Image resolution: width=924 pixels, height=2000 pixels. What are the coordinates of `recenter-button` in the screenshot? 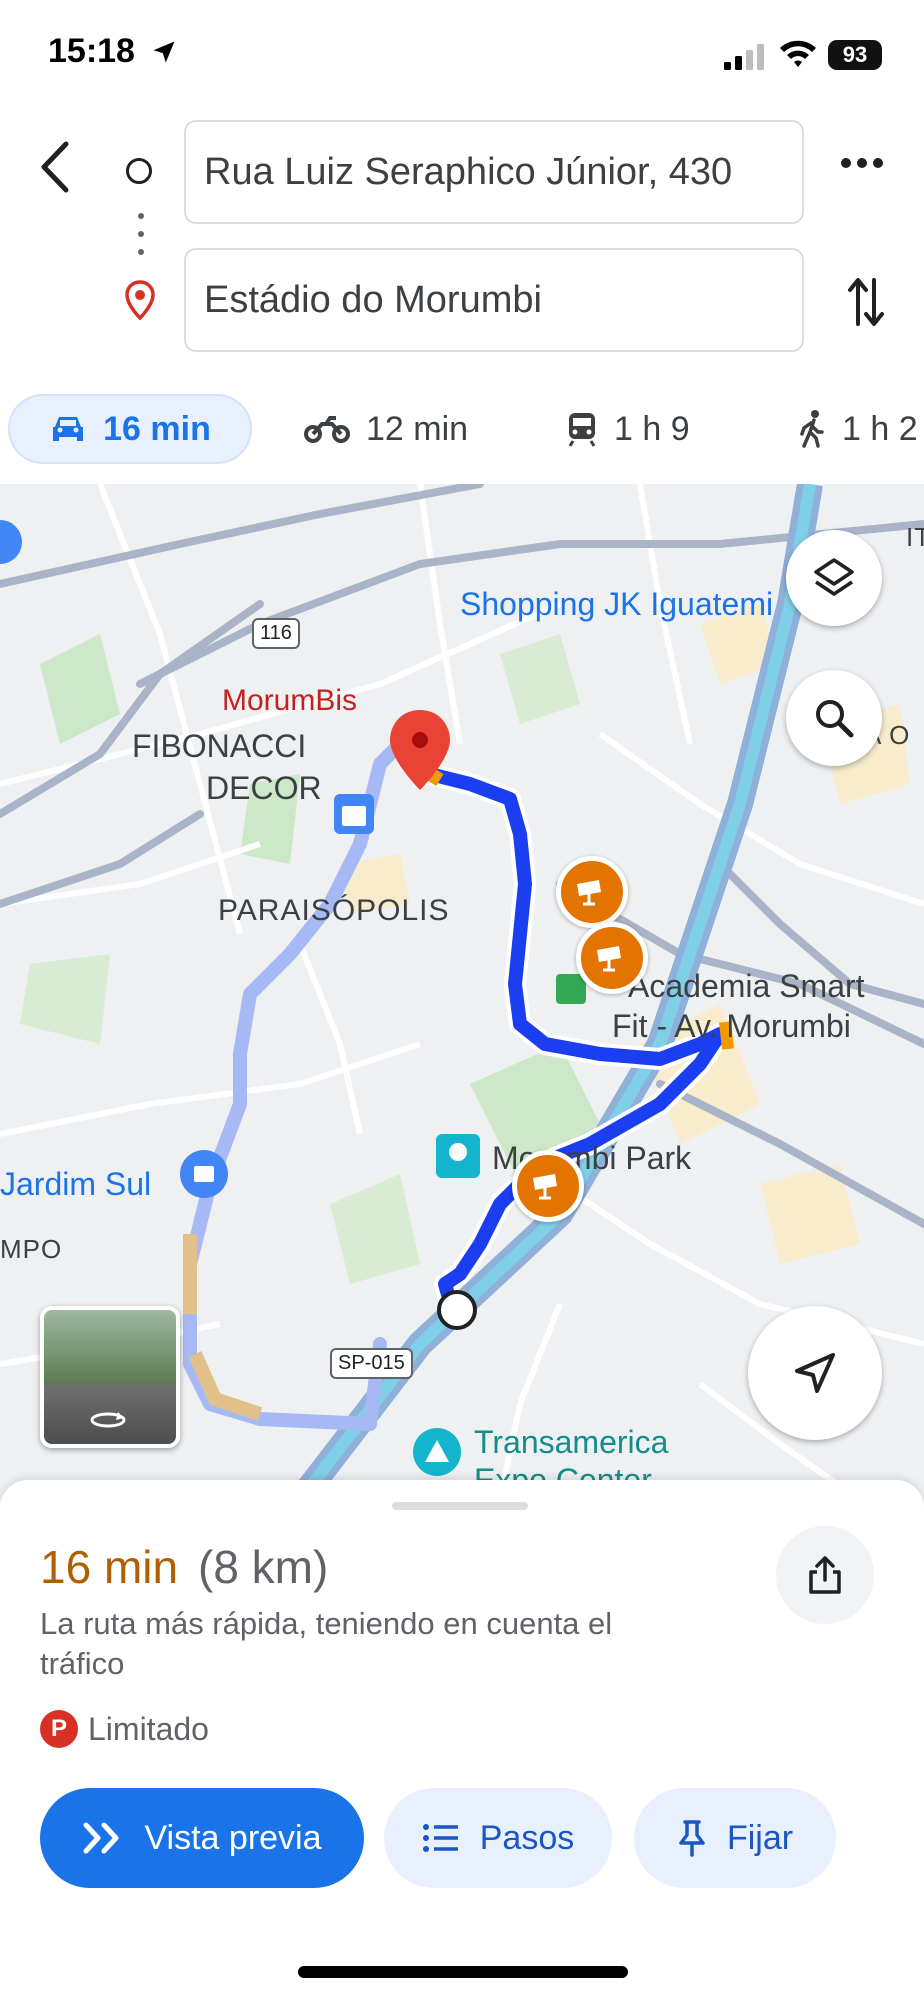 It's located at (815, 1373).